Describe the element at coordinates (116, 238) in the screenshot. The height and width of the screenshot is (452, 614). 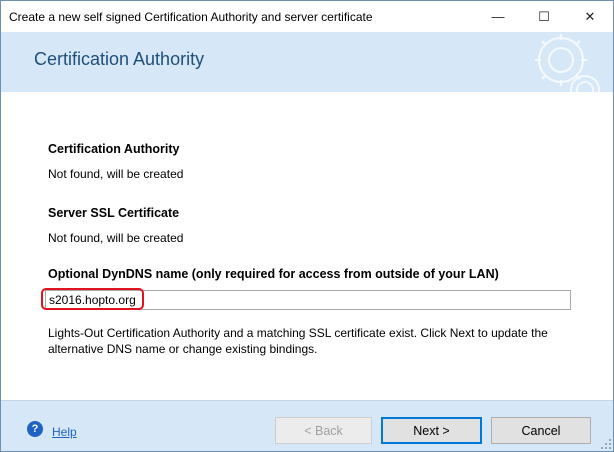
I see `ssl-status: Not found, will be created` at that location.